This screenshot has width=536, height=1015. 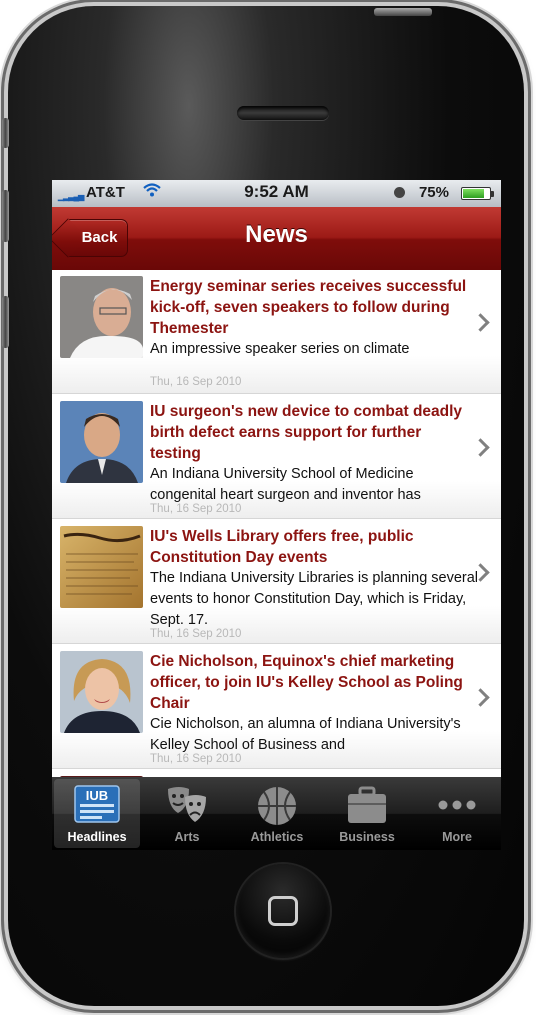 I want to click on mute-switch, so click(x=5, y=133).